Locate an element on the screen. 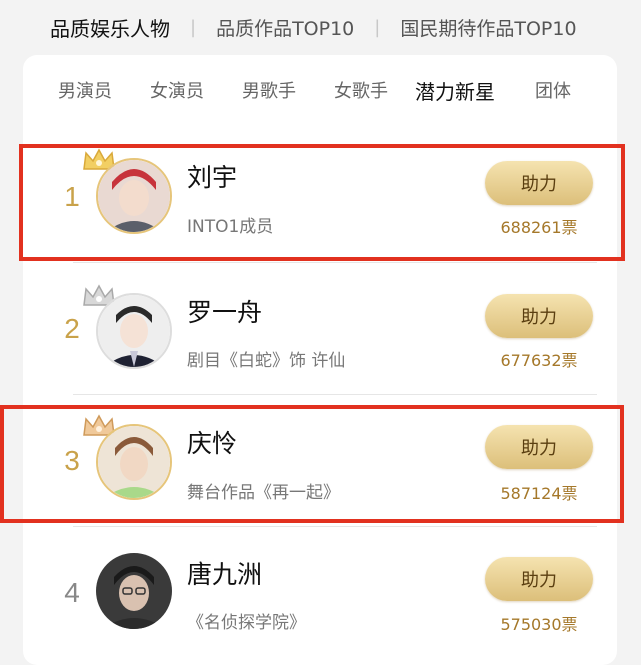  vote-count: 677632票 is located at coordinates (539, 360).